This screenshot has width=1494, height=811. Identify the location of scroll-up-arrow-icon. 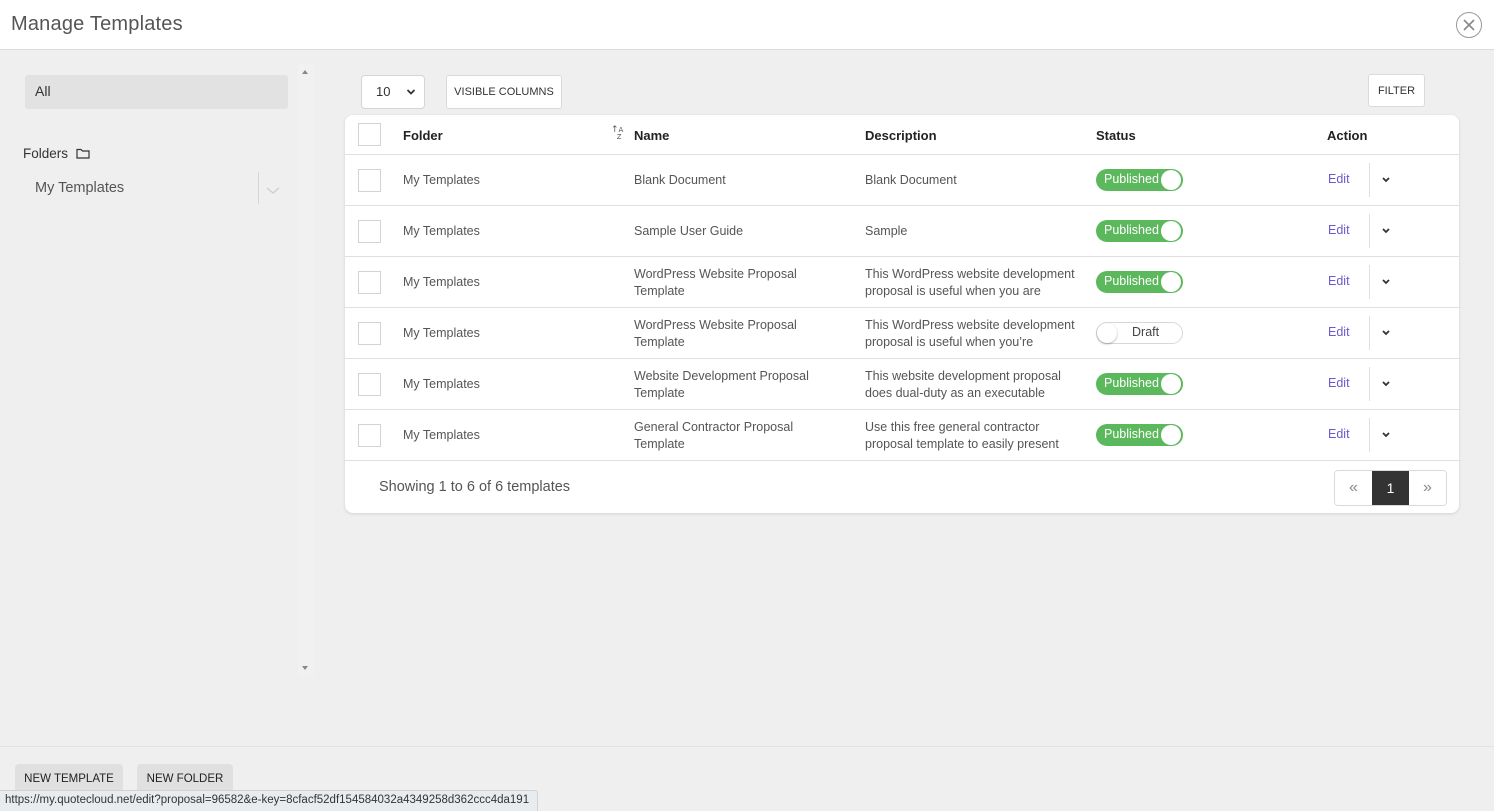
(305, 72).